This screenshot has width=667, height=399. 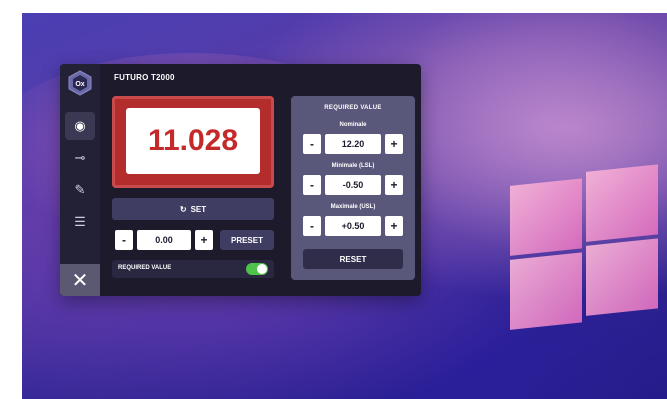 What do you see at coordinates (247, 240) in the screenshot?
I see `preset-button: PRESET` at bounding box center [247, 240].